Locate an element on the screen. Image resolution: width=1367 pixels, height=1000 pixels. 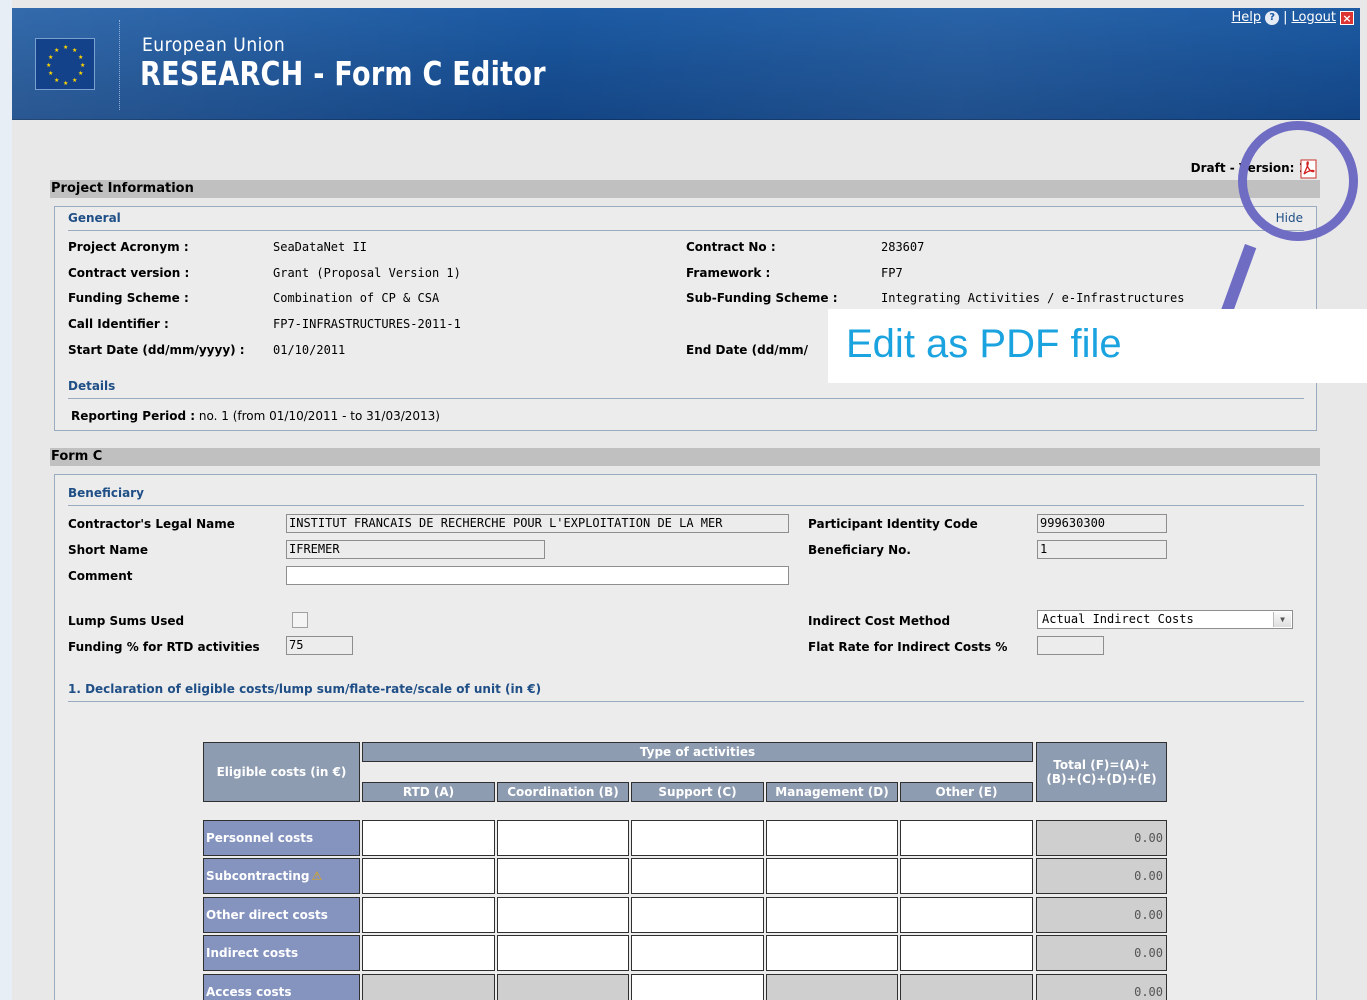
contract-version-value: Grant (Proposal Version 1) is located at coordinates (367, 273).